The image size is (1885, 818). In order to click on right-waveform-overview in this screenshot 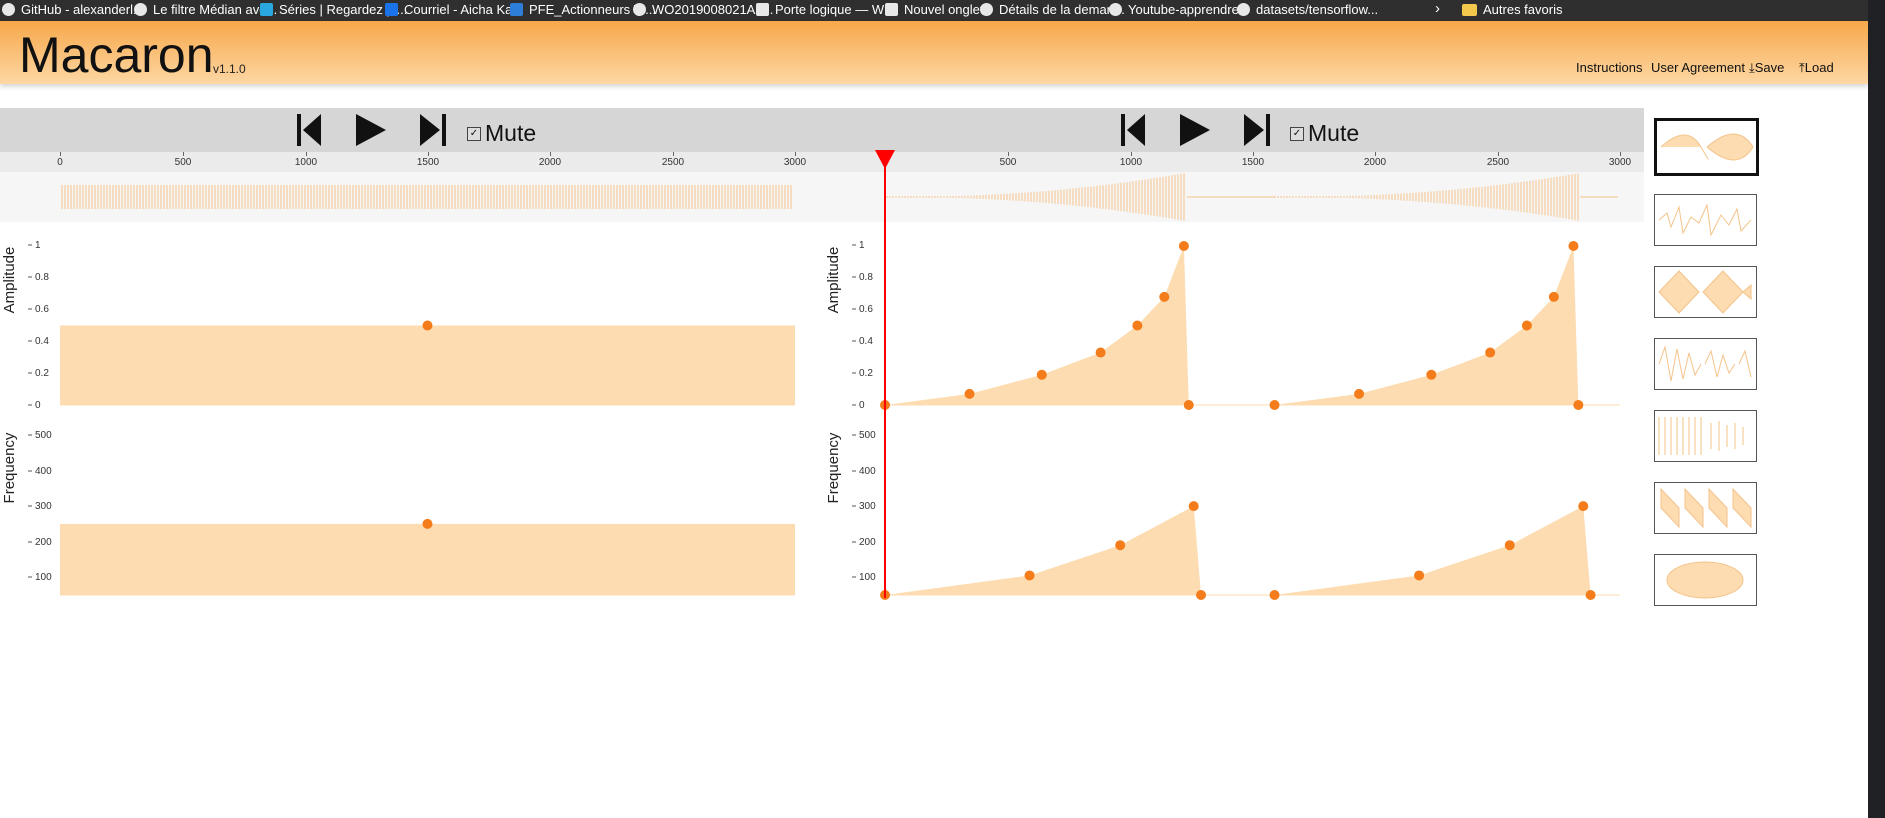, I will do `click(1243, 197)`.